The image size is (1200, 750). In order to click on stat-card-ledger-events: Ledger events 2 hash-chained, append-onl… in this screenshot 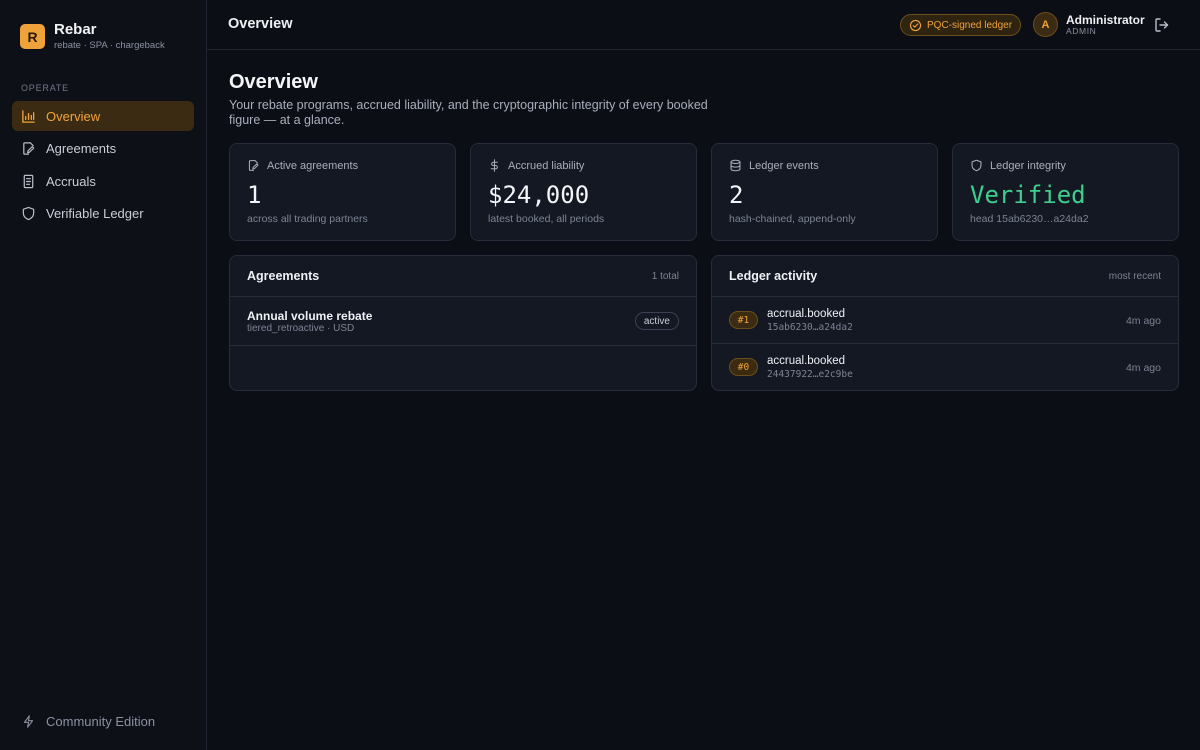, I will do `click(824, 192)`.